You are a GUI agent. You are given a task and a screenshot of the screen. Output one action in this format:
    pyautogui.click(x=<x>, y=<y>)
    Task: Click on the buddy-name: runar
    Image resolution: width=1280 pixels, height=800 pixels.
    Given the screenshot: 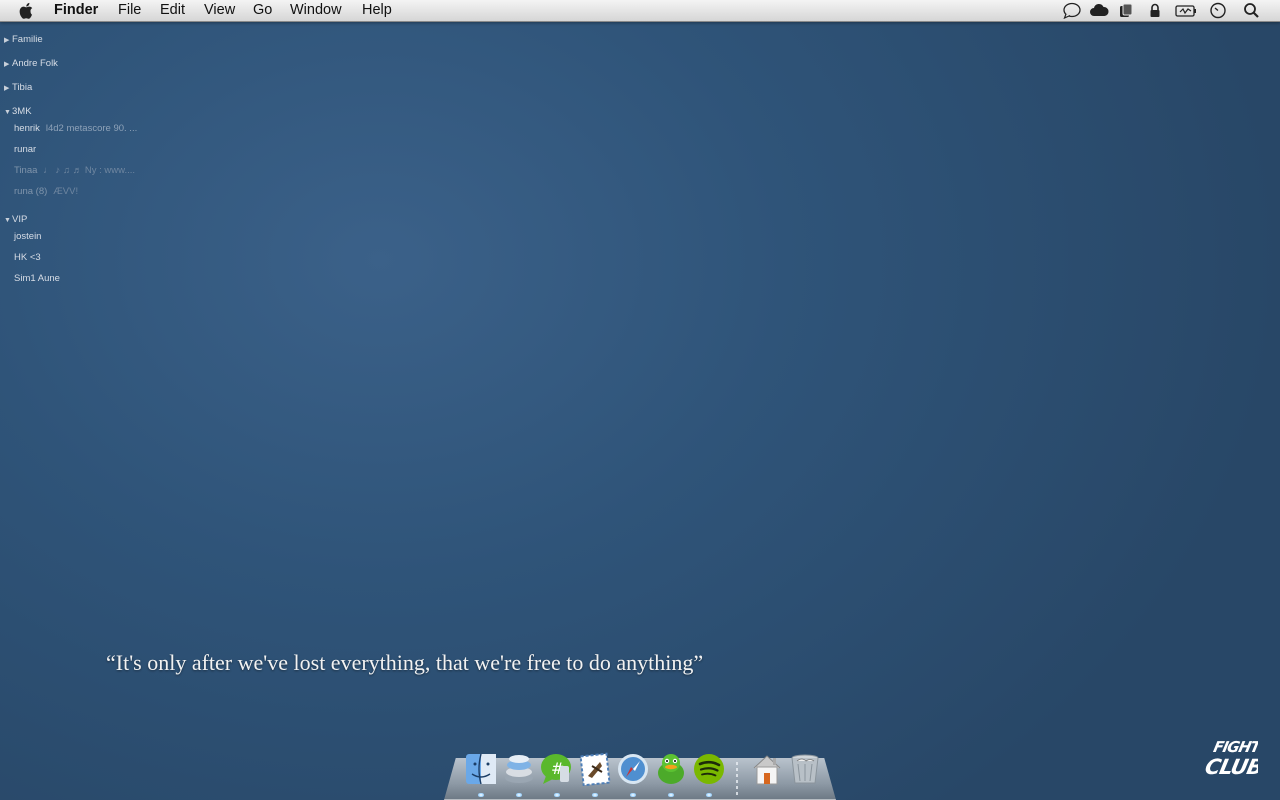 What is the action you would take?
    pyautogui.click(x=25, y=149)
    